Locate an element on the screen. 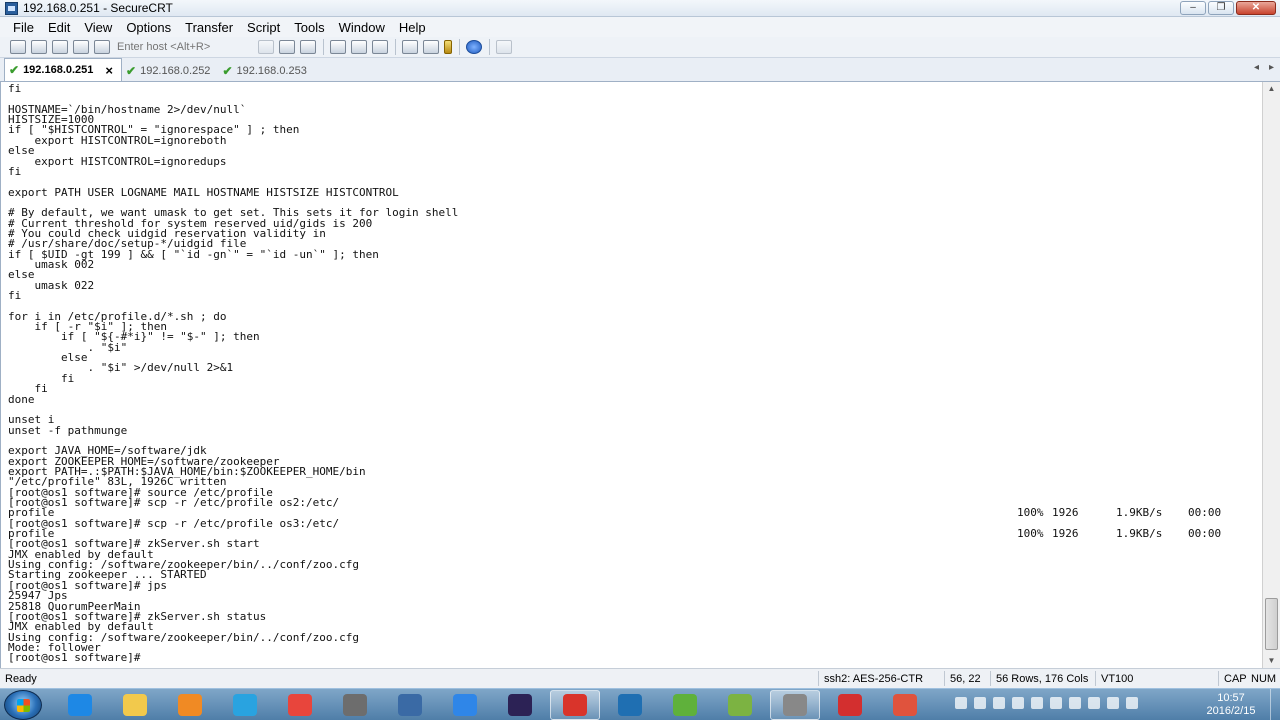 The height and width of the screenshot is (721, 1280). menu-tools: Tools is located at coordinates (309, 27).